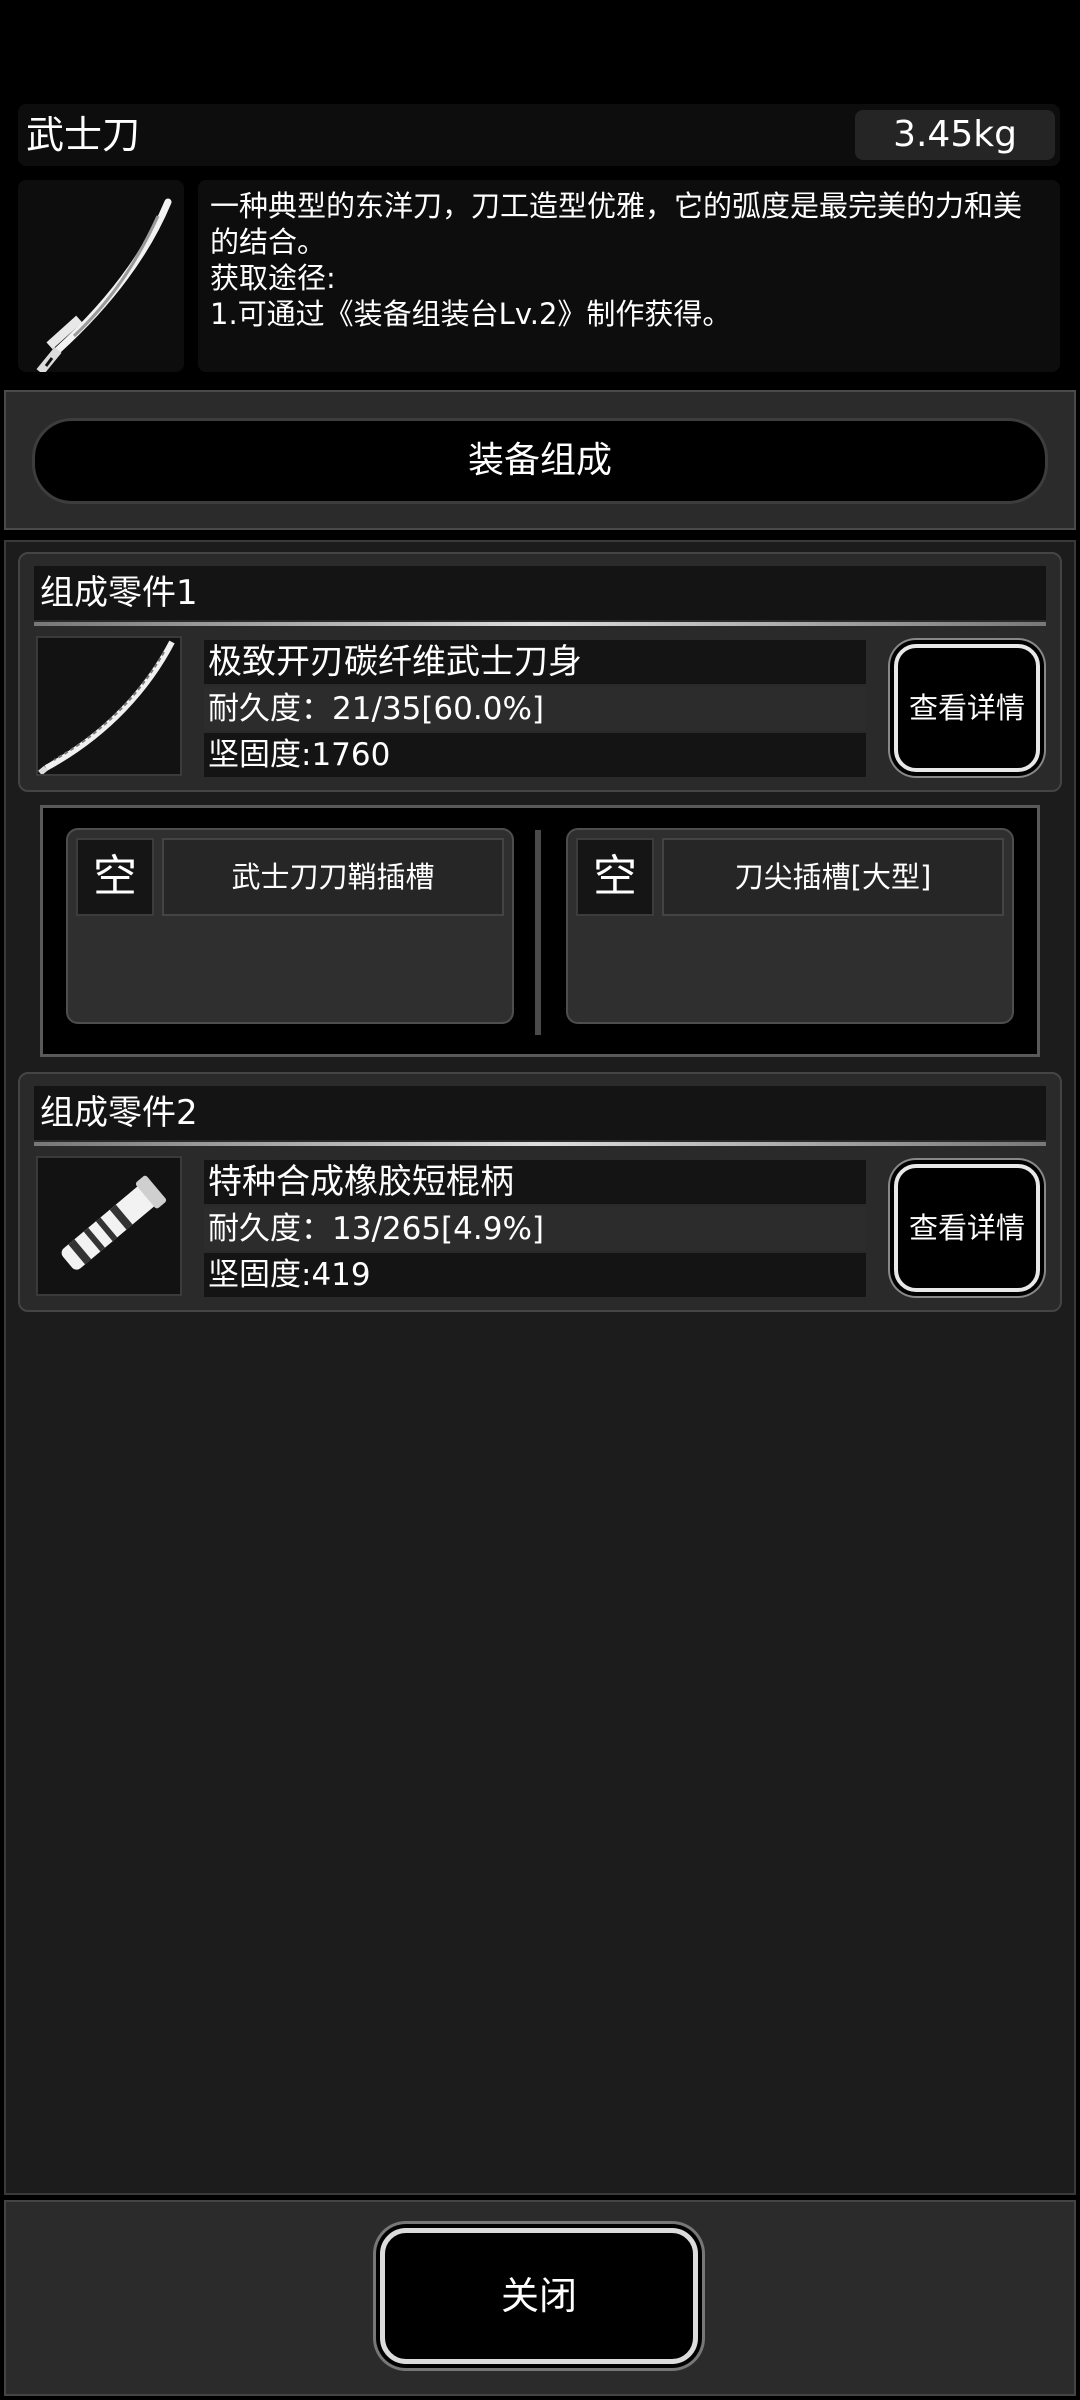 Image resolution: width=1080 pixels, height=2400 pixels. Describe the element at coordinates (540, 1144) in the screenshot. I see `part-2-divider` at that location.